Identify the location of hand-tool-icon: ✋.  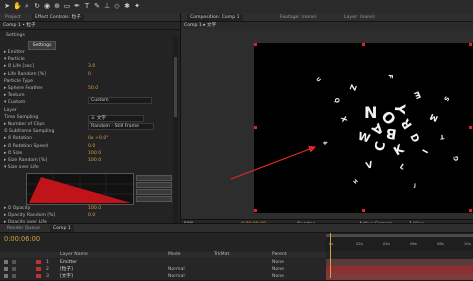
(17, 6).